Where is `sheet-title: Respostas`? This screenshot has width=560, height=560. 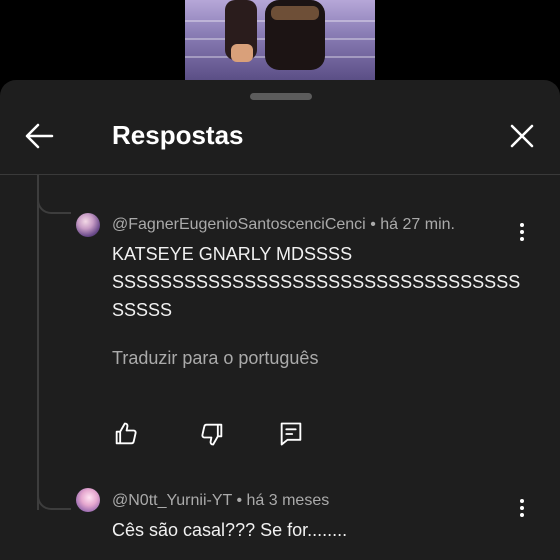 sheet-title: Respostas is located at coordinates (178, 135).